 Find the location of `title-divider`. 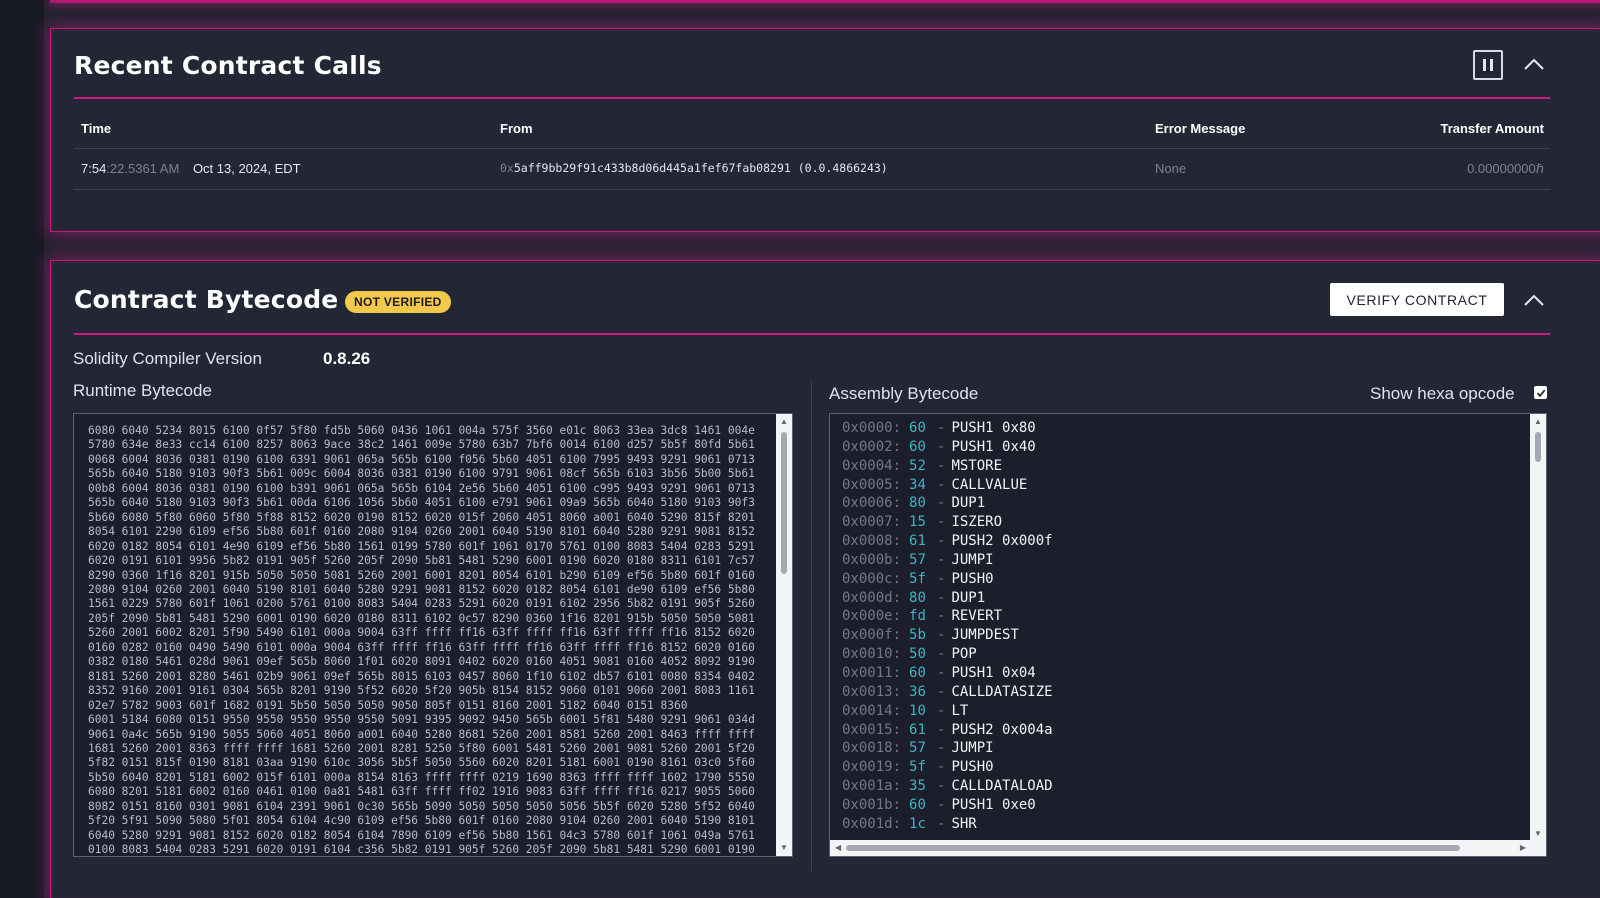

title-divider is located at coordinates (812, 334).